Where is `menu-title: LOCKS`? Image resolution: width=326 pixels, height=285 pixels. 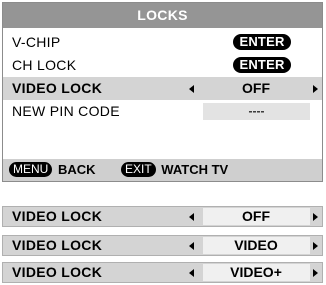
menu-title: LOCKS is located at coordinates (162, 15).